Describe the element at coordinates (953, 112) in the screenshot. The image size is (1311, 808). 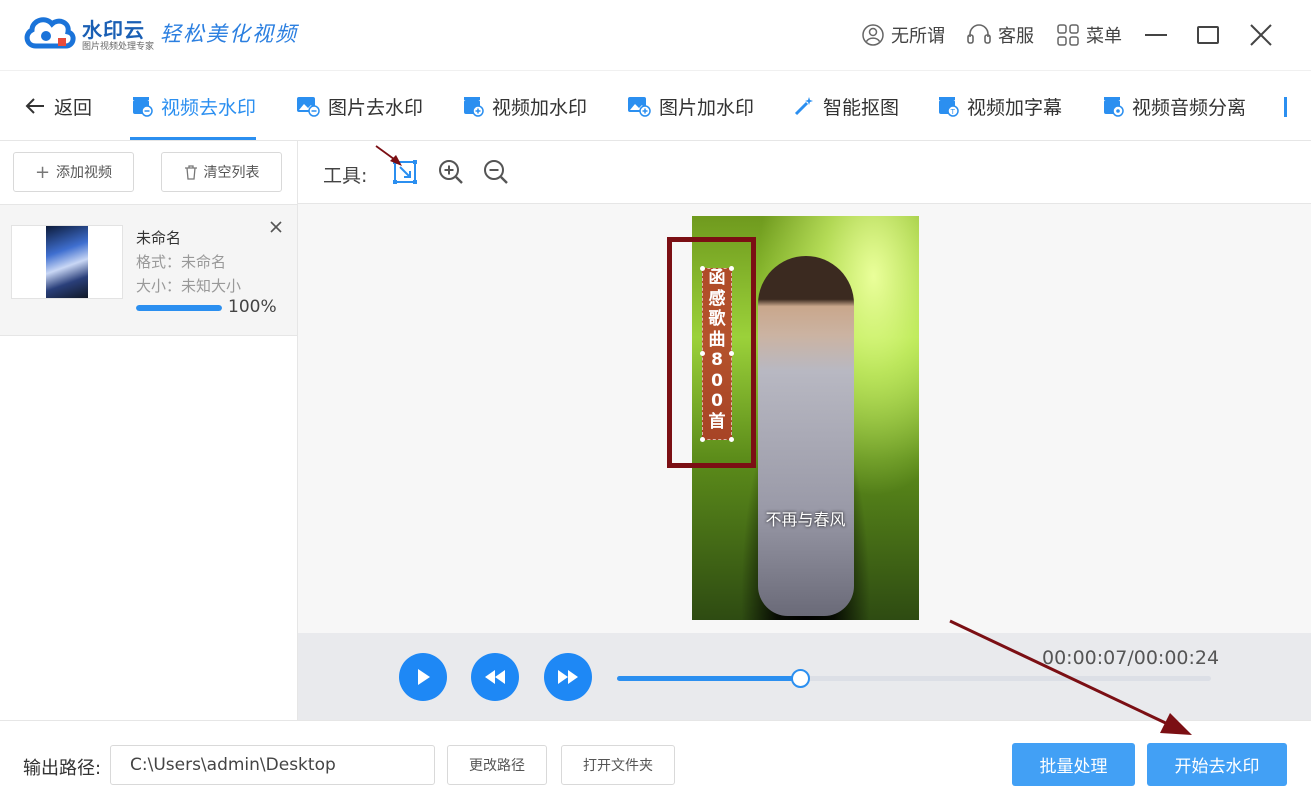
I see `svg-text: T` at that location.